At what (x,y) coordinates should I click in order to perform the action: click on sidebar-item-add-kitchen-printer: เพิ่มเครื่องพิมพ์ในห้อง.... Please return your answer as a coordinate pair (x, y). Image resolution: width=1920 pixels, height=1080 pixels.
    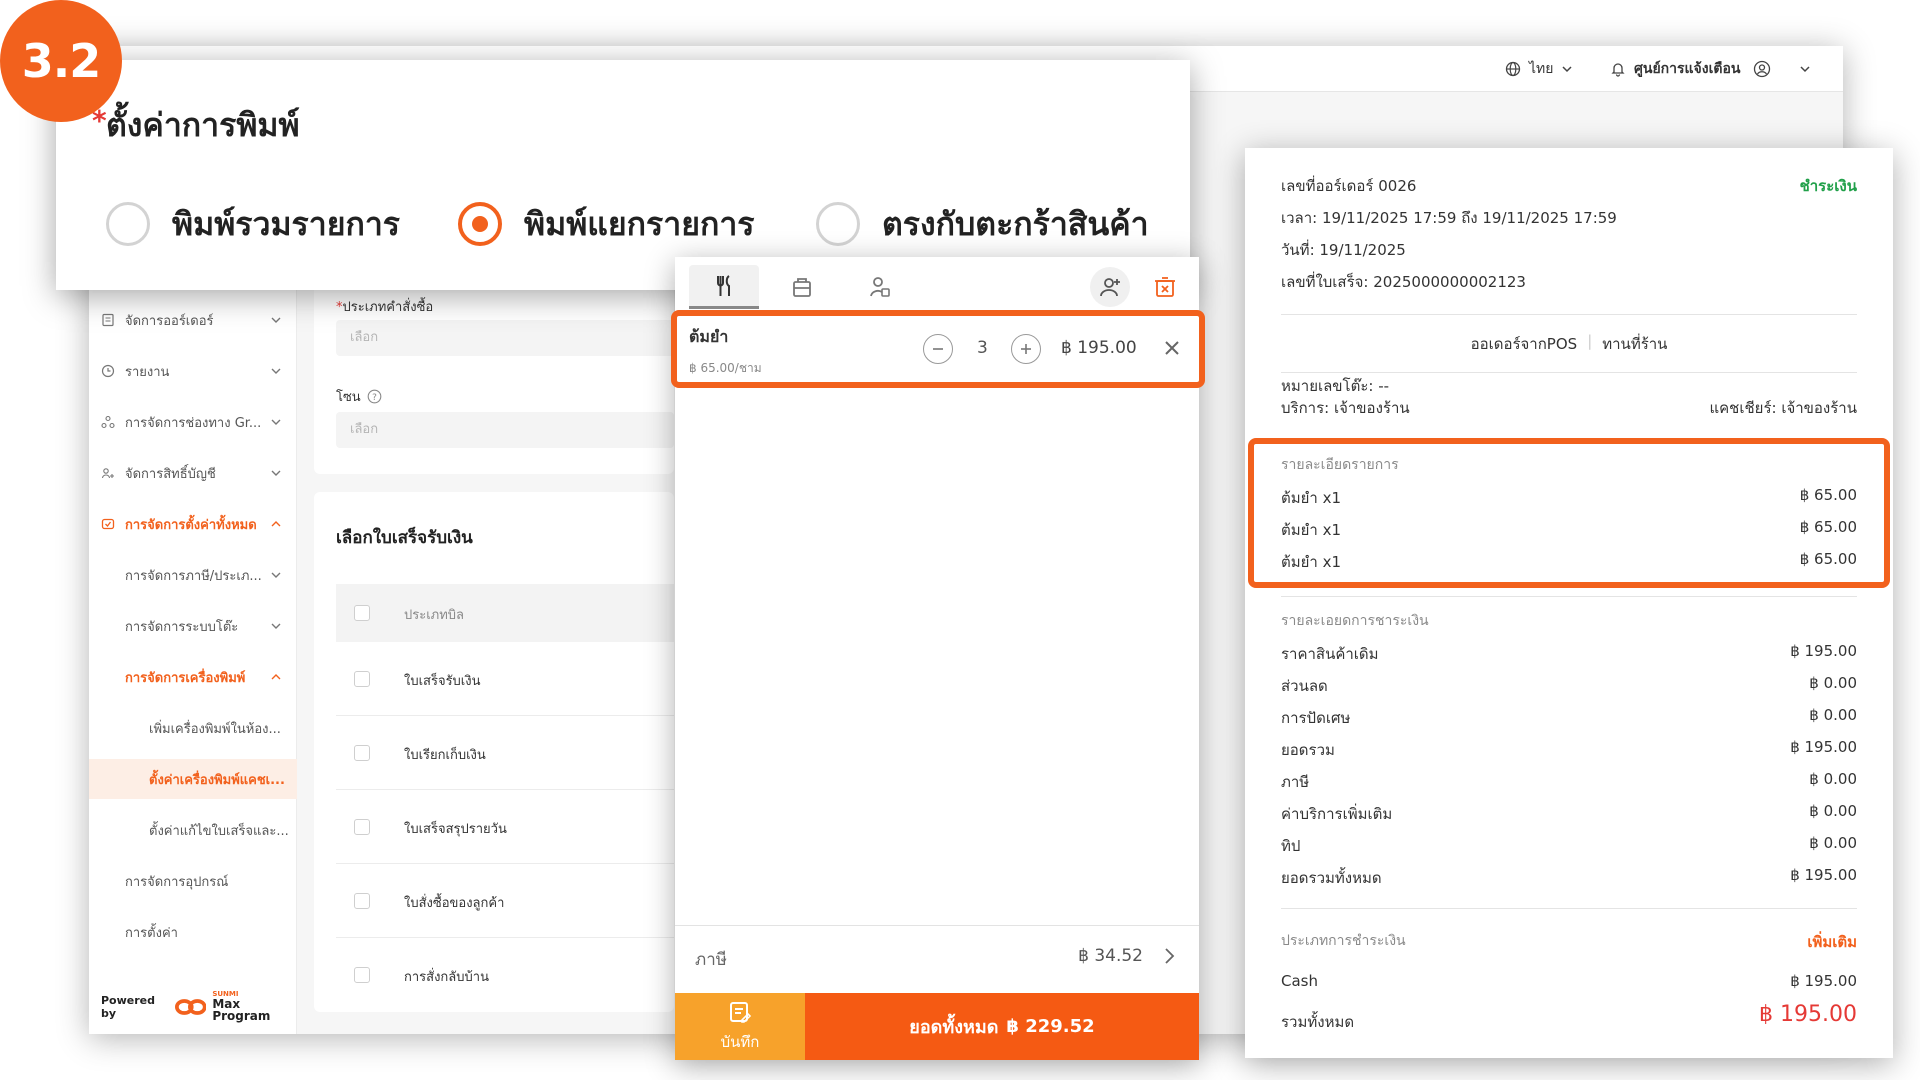
    Looking at the image, I should click on (193, 728).